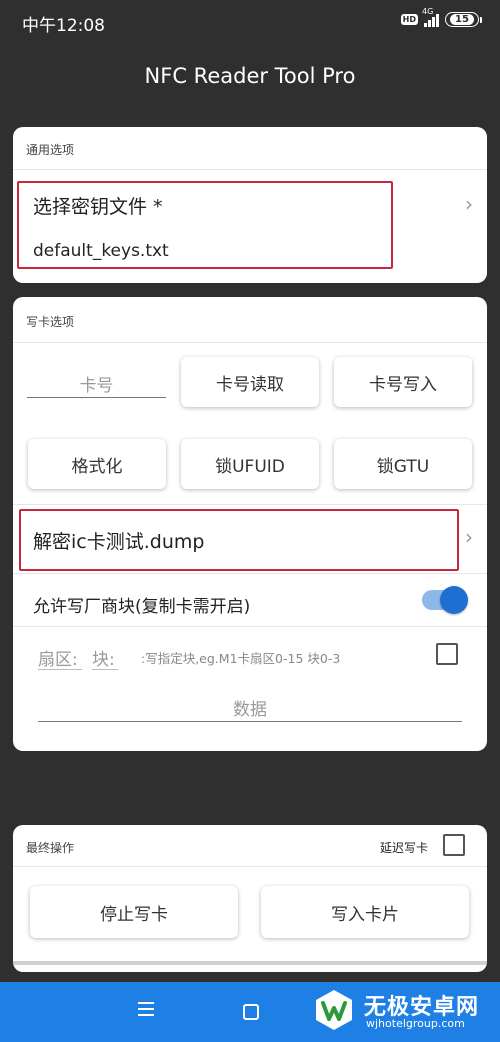 The height and width of the screenshot is (1042, 500). What do you see at coordinates (142, 607) in the screenshot?
I see `allow-vendor-block-label: 允许写厂商块(复制卡需开启)` at bounding box center [142, 607].